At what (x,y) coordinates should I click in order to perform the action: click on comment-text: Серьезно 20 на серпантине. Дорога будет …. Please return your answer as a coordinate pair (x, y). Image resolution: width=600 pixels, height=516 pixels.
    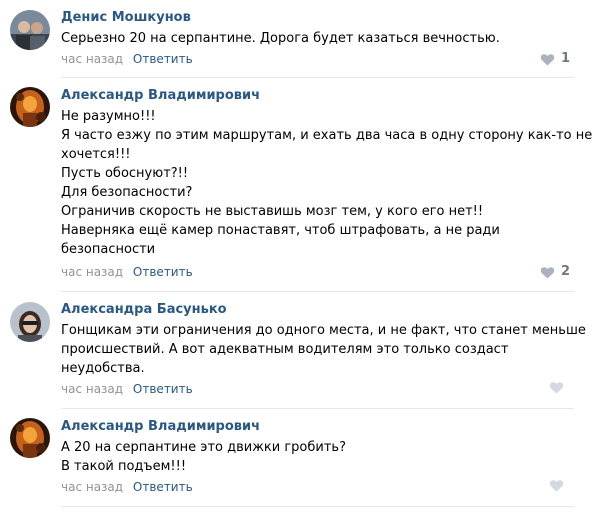
    Looking at the image, I should click on (321, 38).